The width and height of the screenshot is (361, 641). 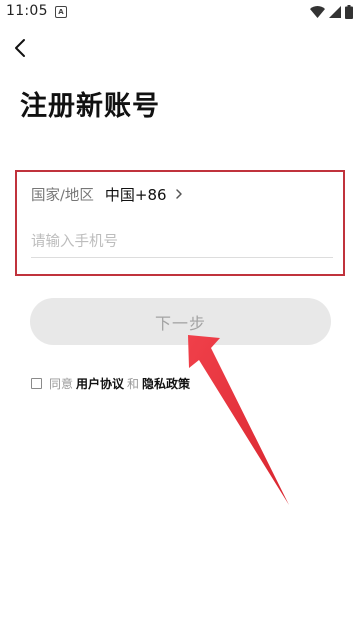 I want to click on signal-icon, so click(x=335, y=12).